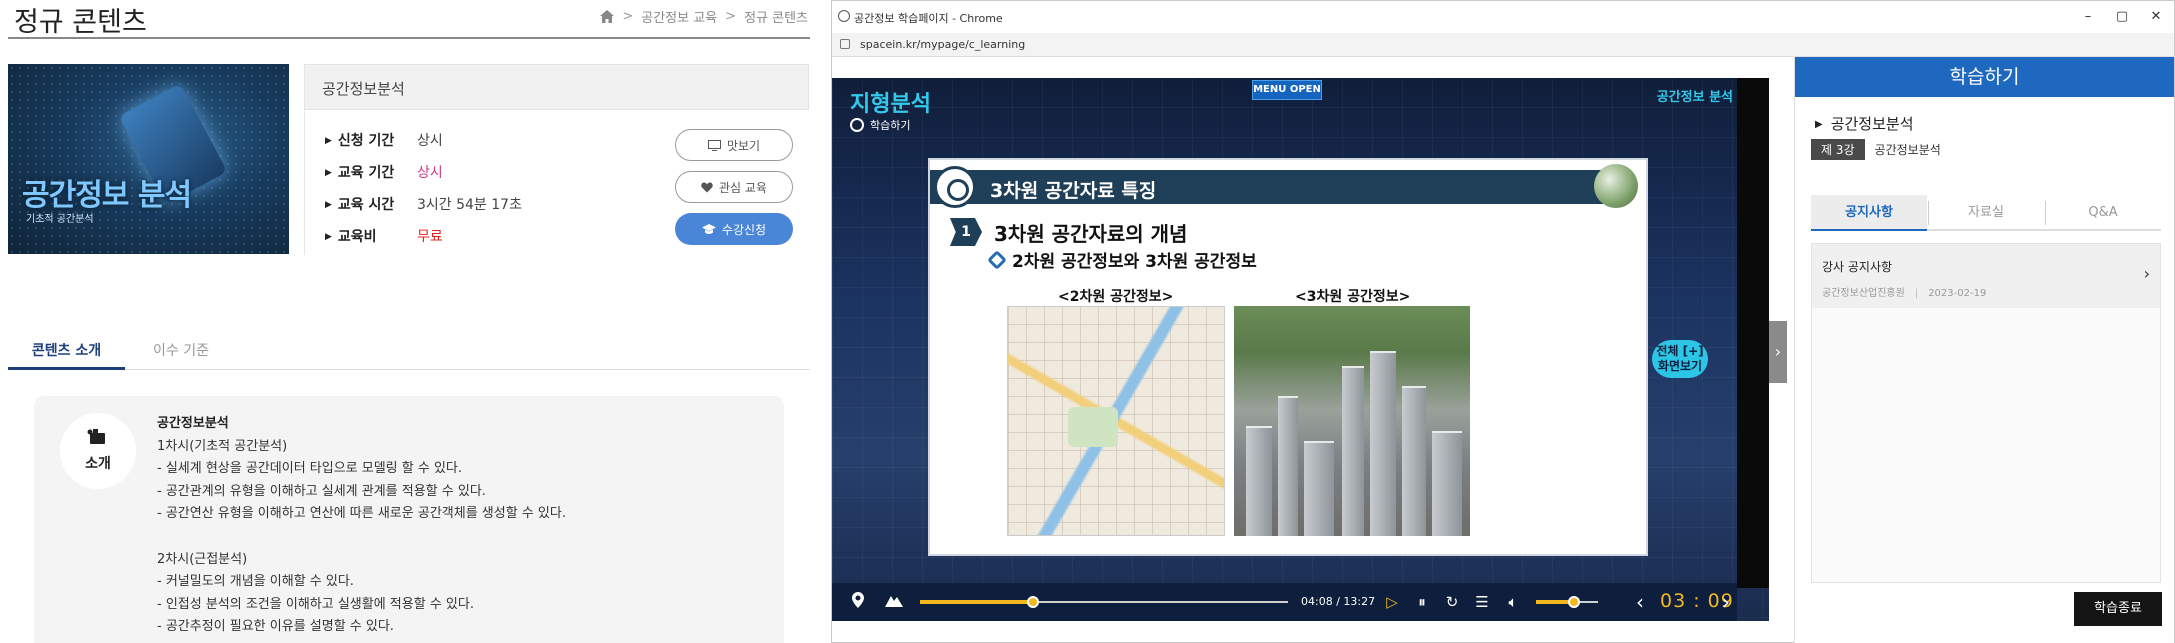 This screenshot has height=643, width=2175. What do you see at coordinates (1986, 276) in the screenshot?
I see `list-item: 강사 공지사항 공간정보산업진흥원 | 2023-02-19 ›` at bounding box center [1986, 276].